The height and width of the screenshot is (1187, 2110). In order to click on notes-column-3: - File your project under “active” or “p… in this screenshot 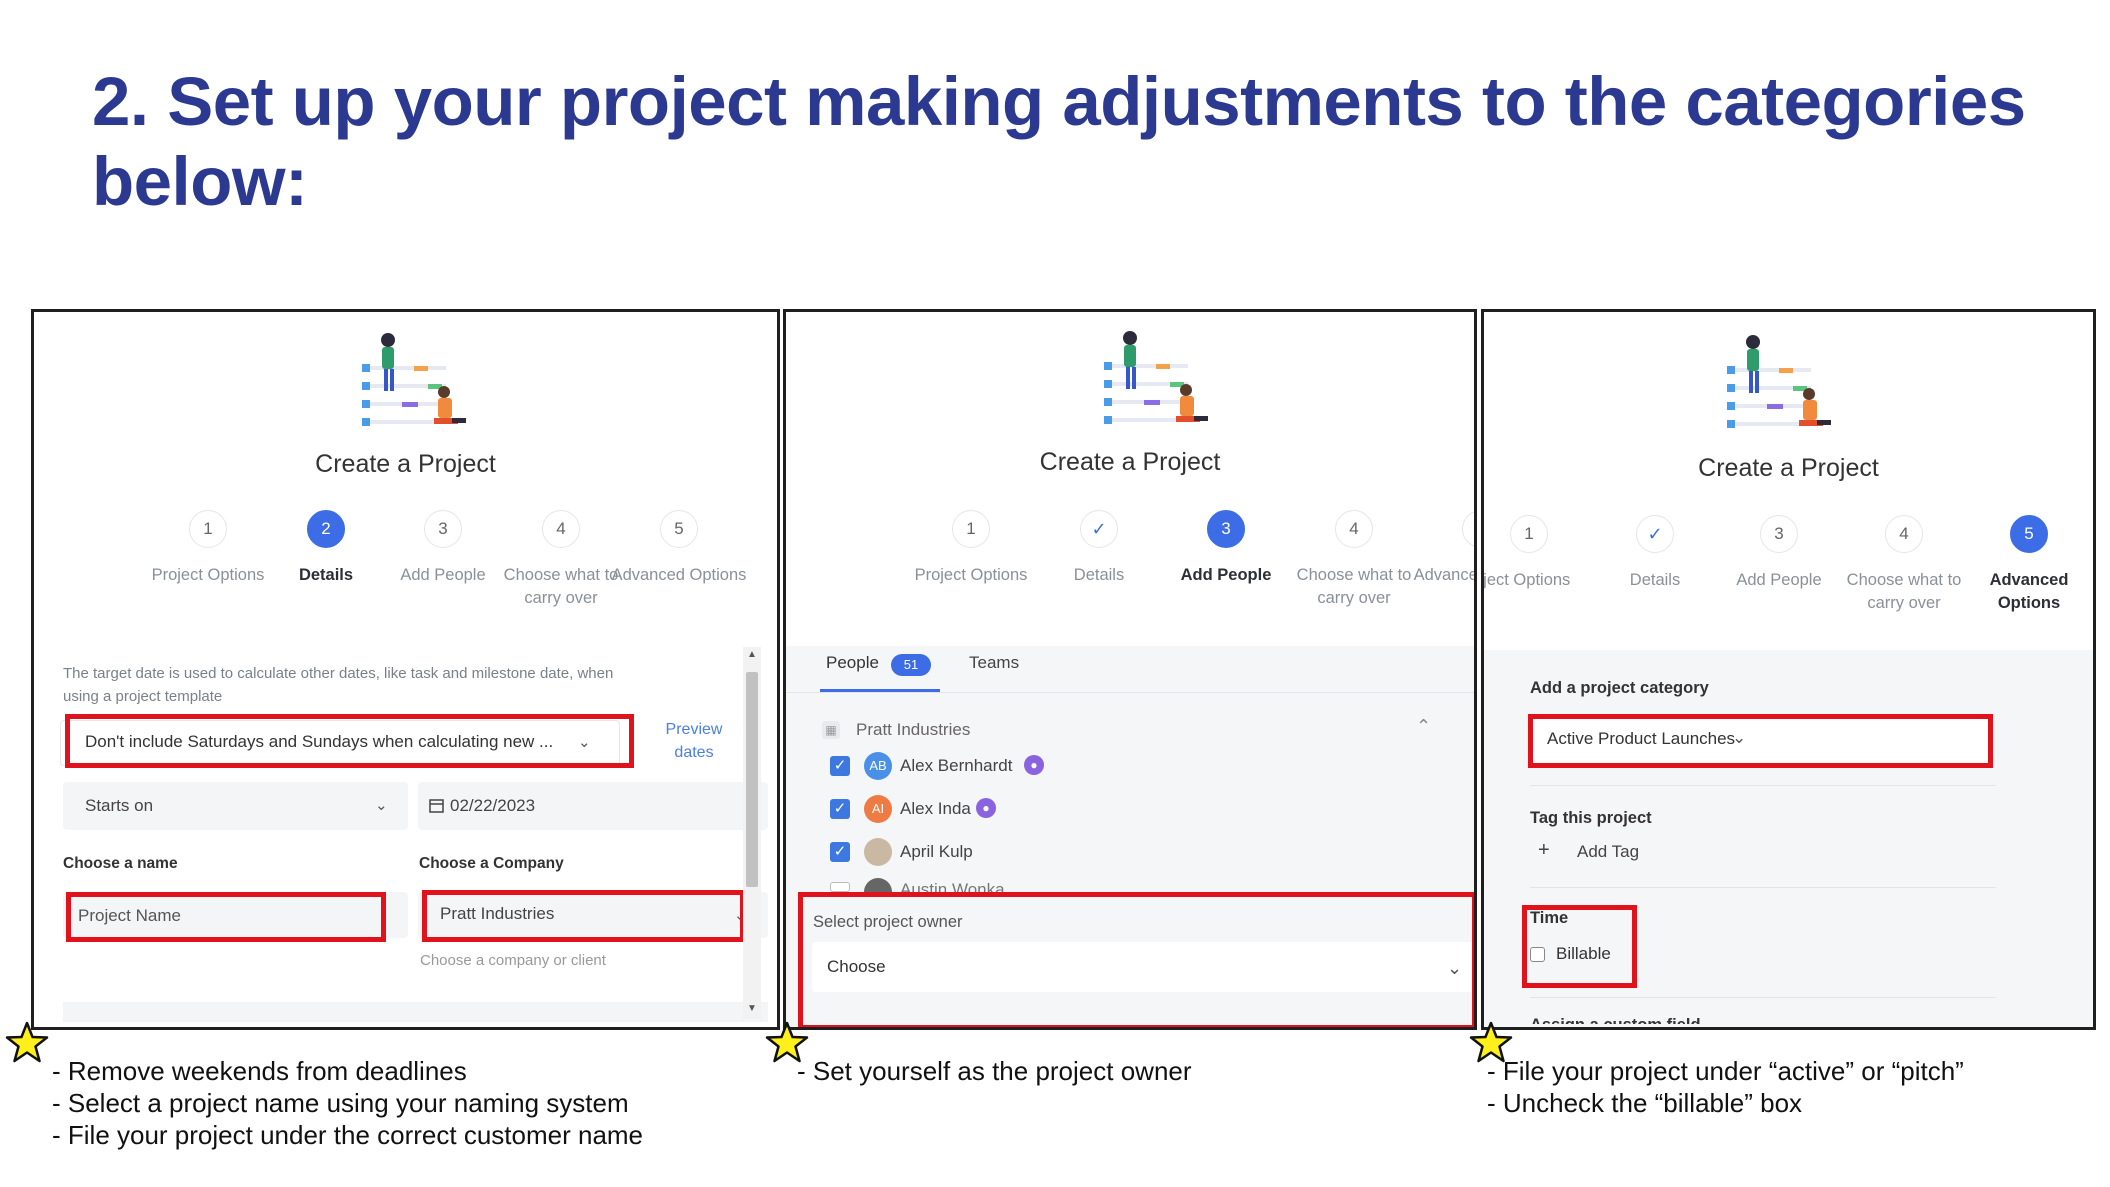, I will do `click(1792, 1087)`.